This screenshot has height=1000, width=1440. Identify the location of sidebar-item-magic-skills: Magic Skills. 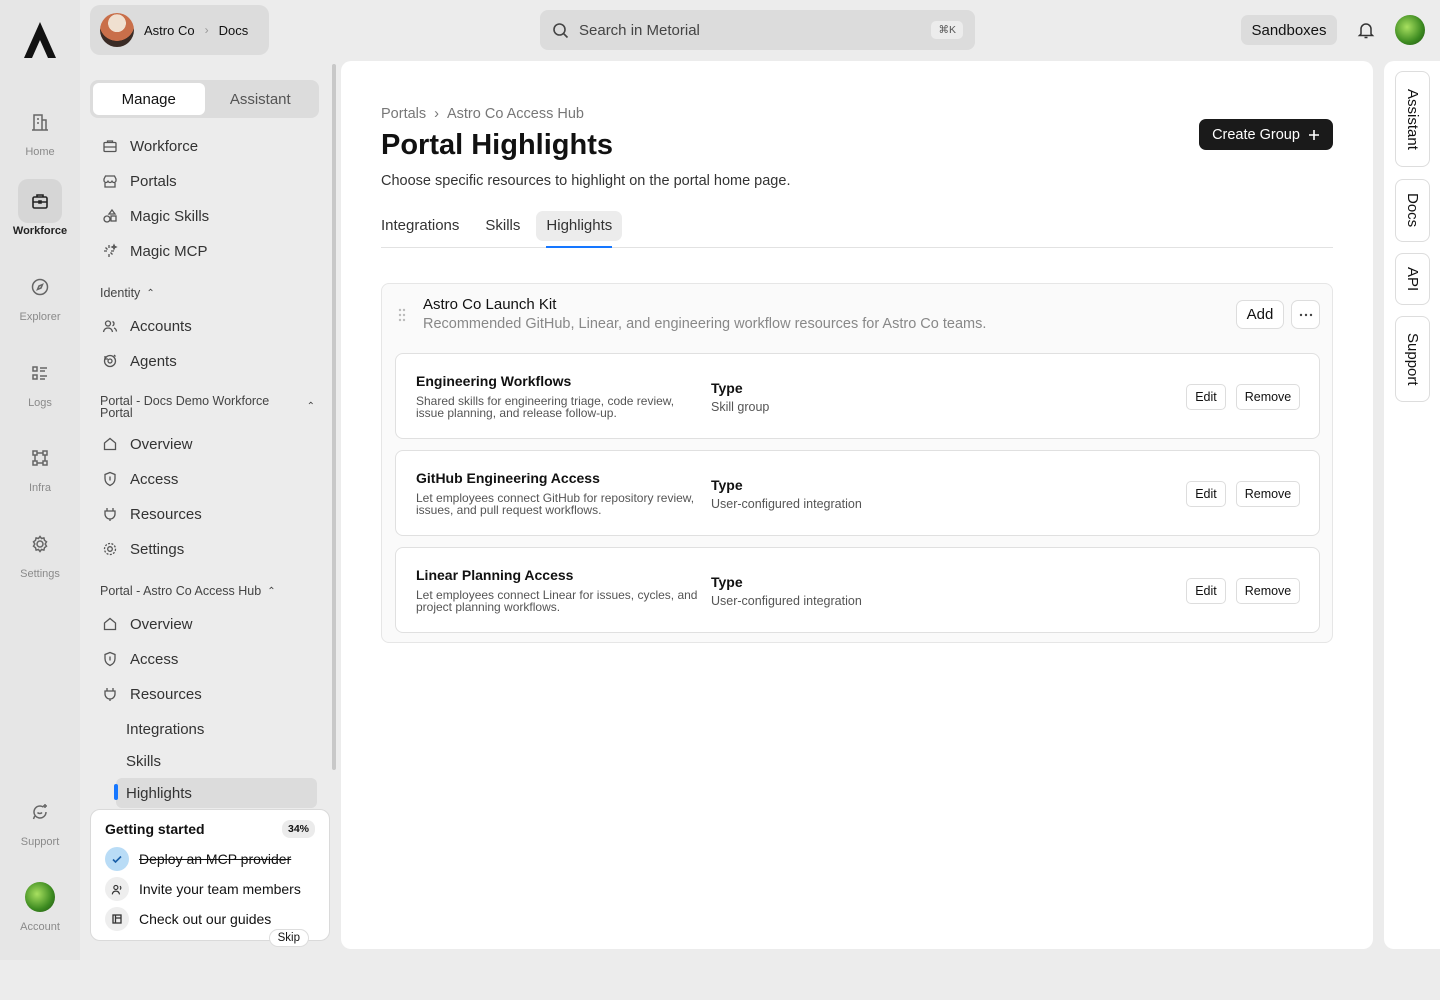
(204, 216).